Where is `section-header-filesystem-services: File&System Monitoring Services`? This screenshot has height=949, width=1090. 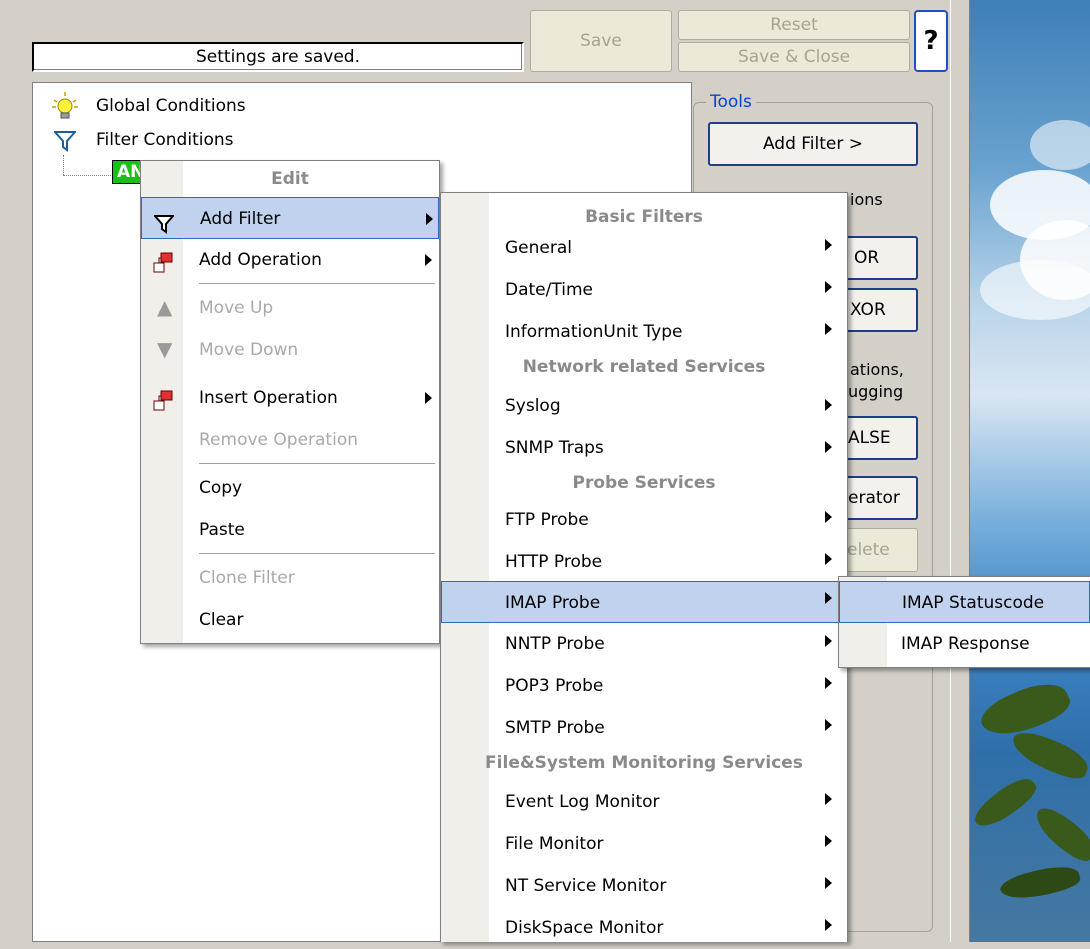
section-header-filesystem-services: File&System Monitoring Services is located at coordinates (644, 763).